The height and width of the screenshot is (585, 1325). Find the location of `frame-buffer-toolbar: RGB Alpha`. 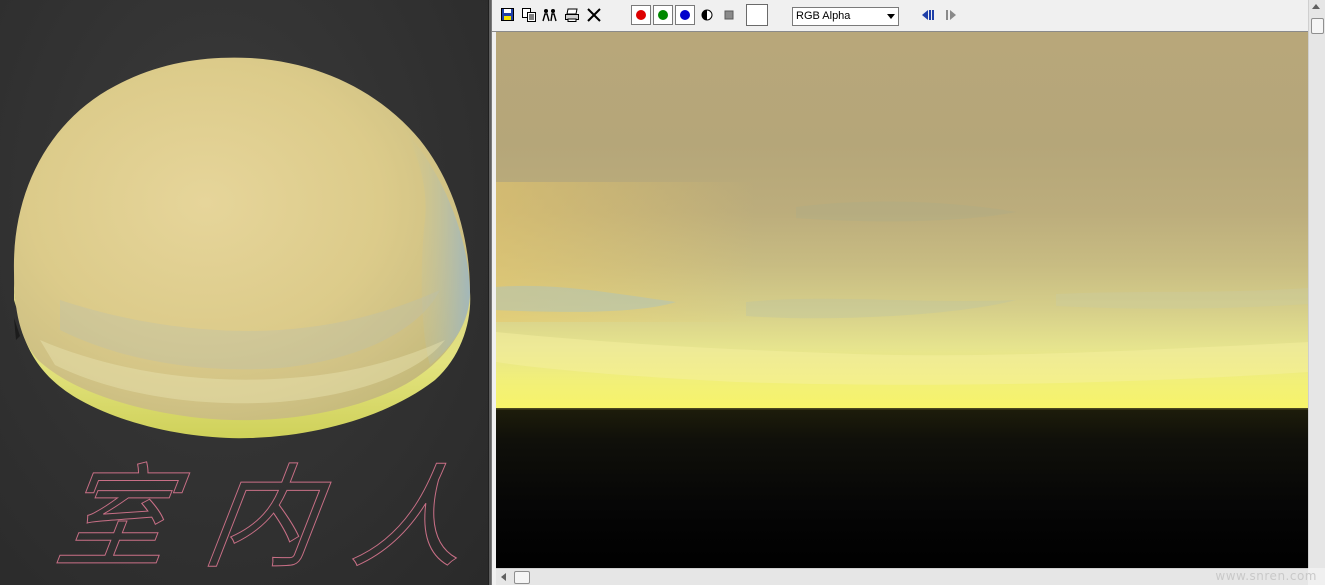

frame-buffer-toolbar: RGB Alpha is located at coordinates (908, 16).